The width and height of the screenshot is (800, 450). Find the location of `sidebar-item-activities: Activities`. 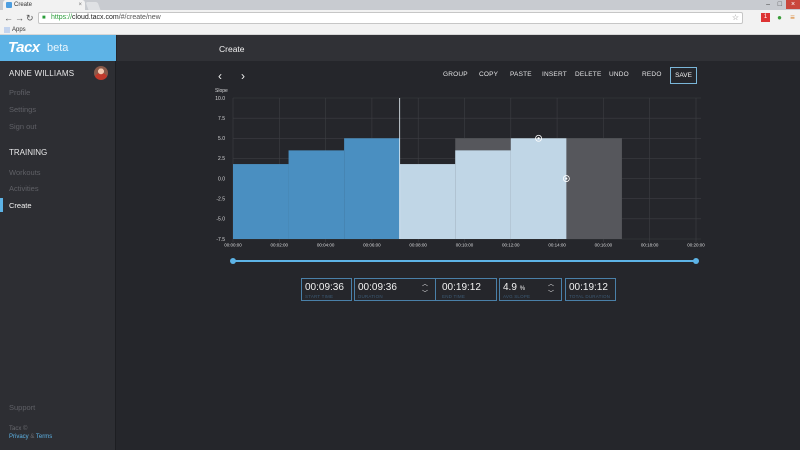

sidebar-item-activities: Activities is located at coordinates (24, 188).